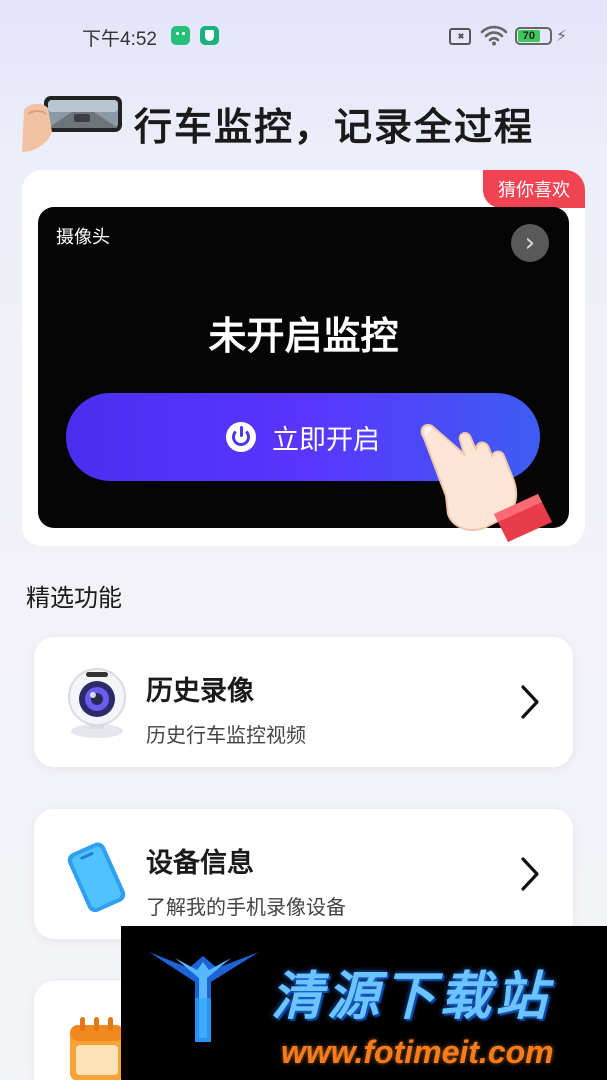 This screenshot has height=1080, width=607. I want to click on device-info-card: 设备信息 了解我的手机录像设备, so click(303, 874).